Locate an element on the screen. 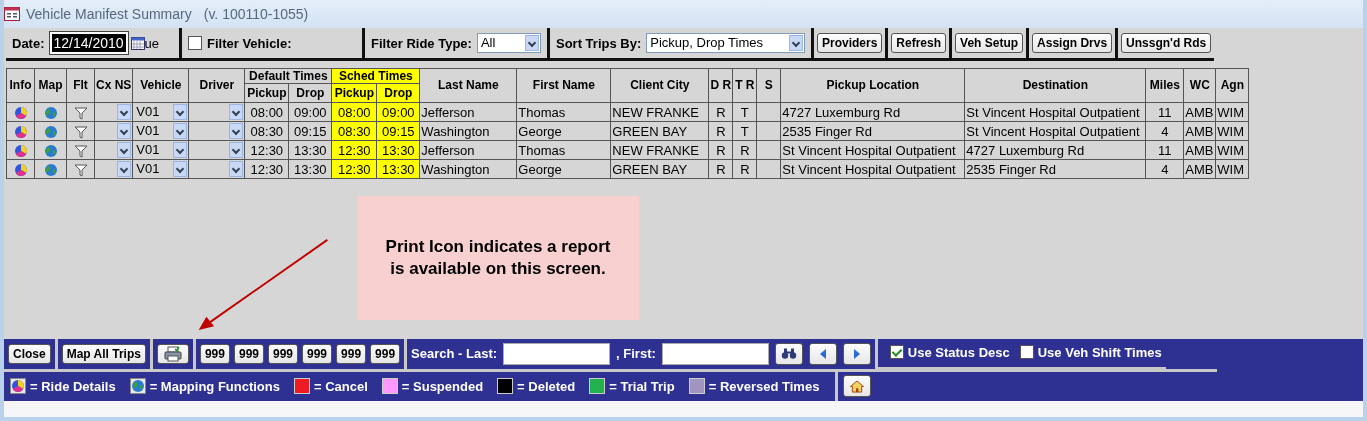 Image resolution: width=1367 pixels, height=421 pixels. print-button is located at coordinates (172, 353).